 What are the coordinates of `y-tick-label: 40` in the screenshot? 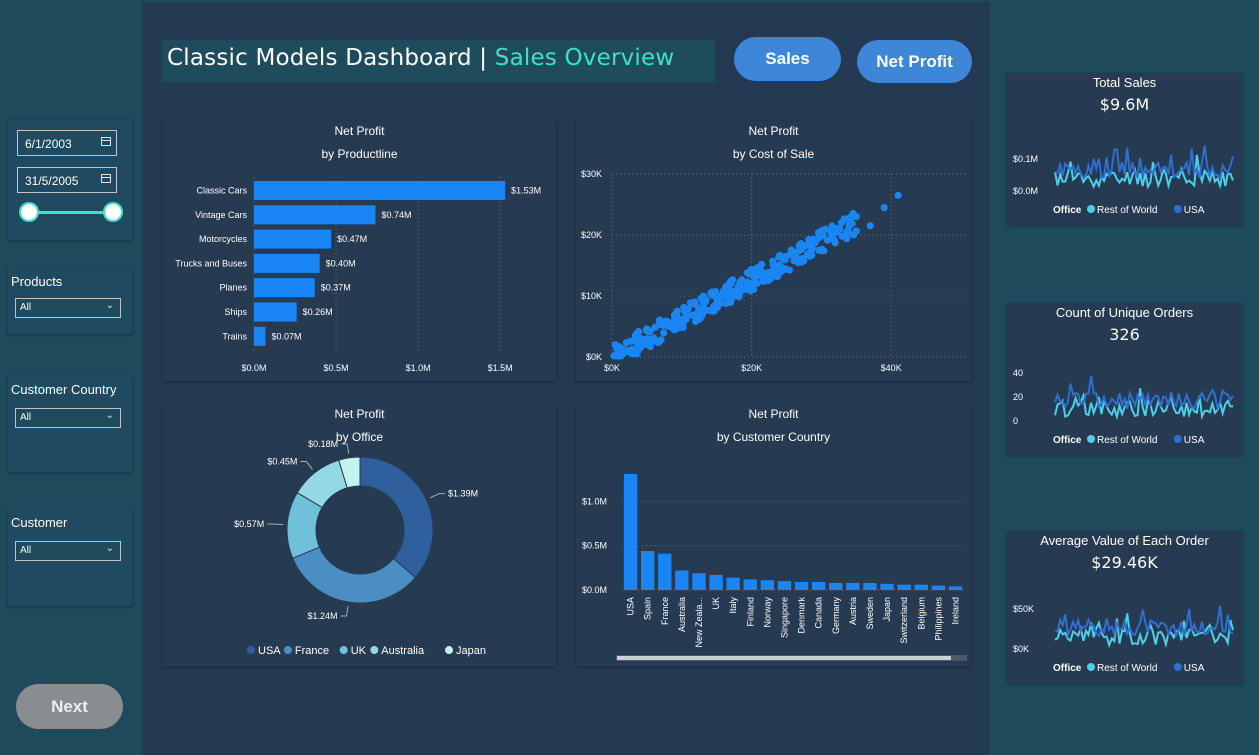 It's located at (1018, 373).